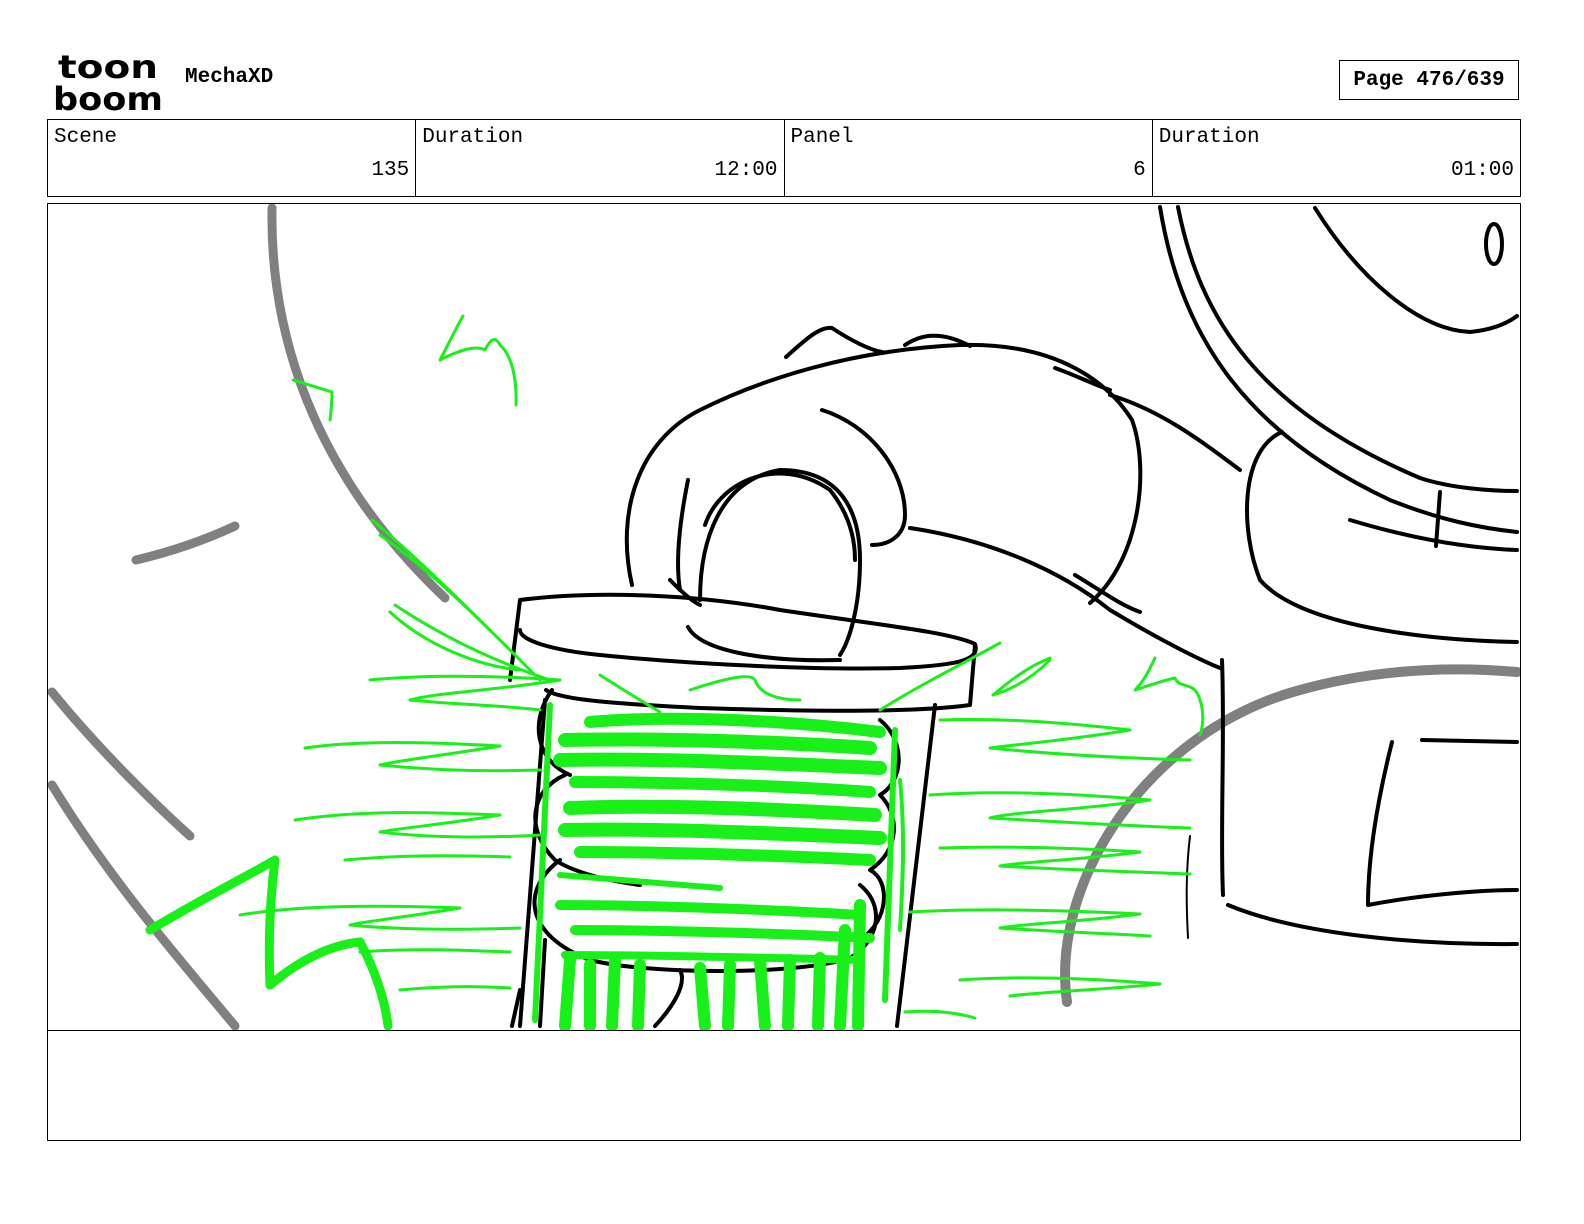 The image size is (1584, 1224). I want to click on logo-line2: boom, so click(108, 96).